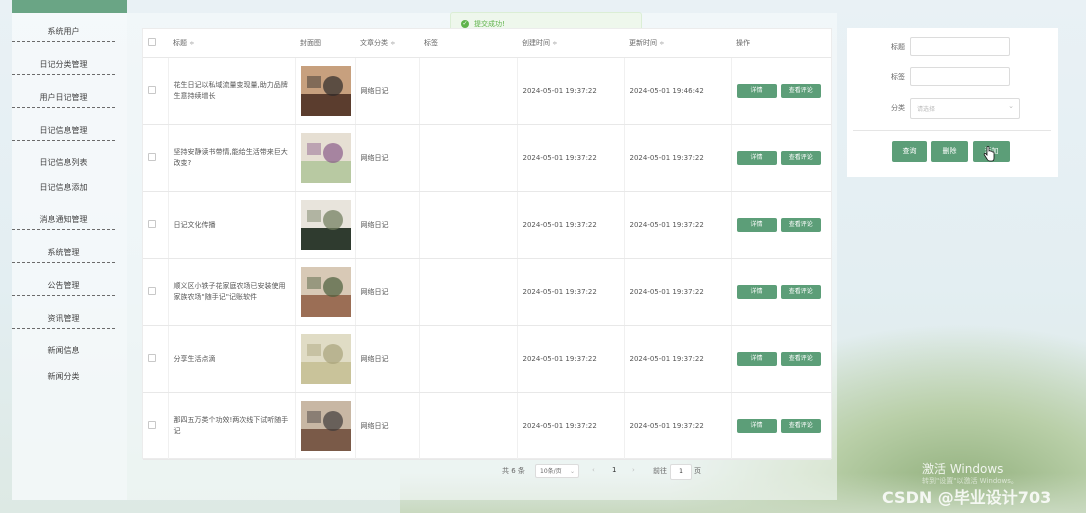  Describe the element at coordinates (63, 376) in the screenshot. I see `sidebar-item-11: 新闻分类` at that location.